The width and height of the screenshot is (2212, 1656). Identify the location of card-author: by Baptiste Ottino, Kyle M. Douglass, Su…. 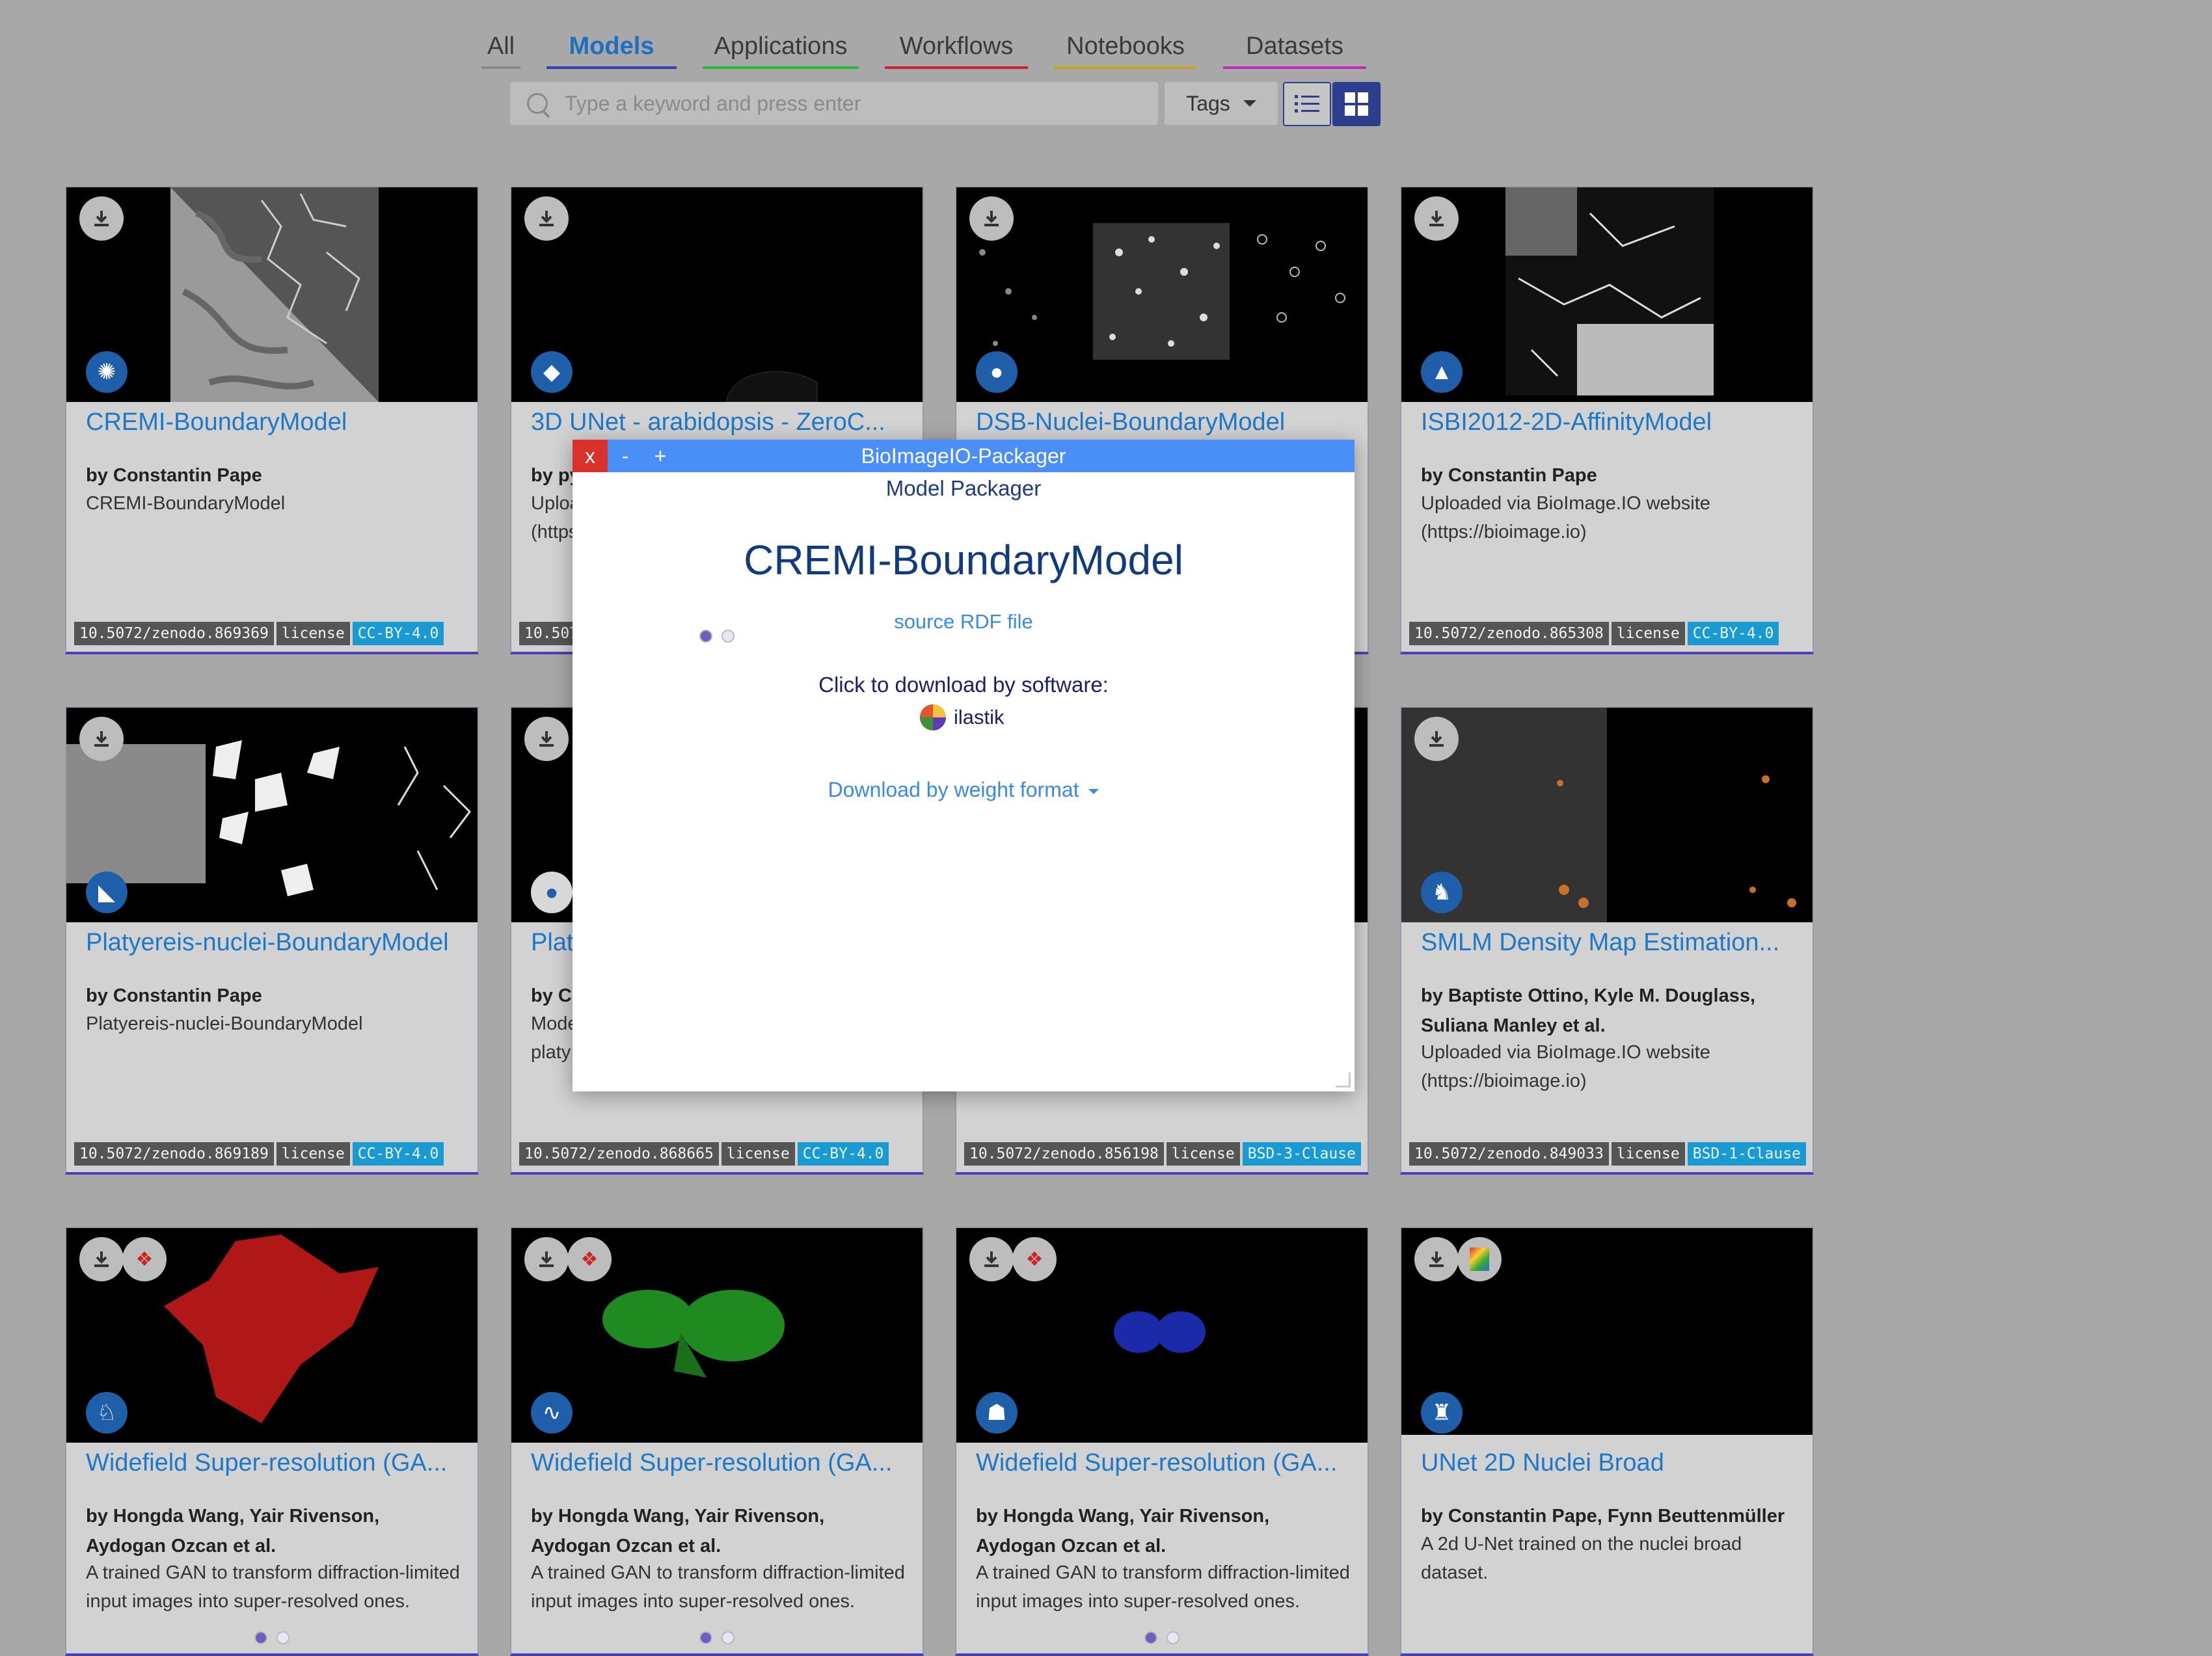
(1589, 1010).